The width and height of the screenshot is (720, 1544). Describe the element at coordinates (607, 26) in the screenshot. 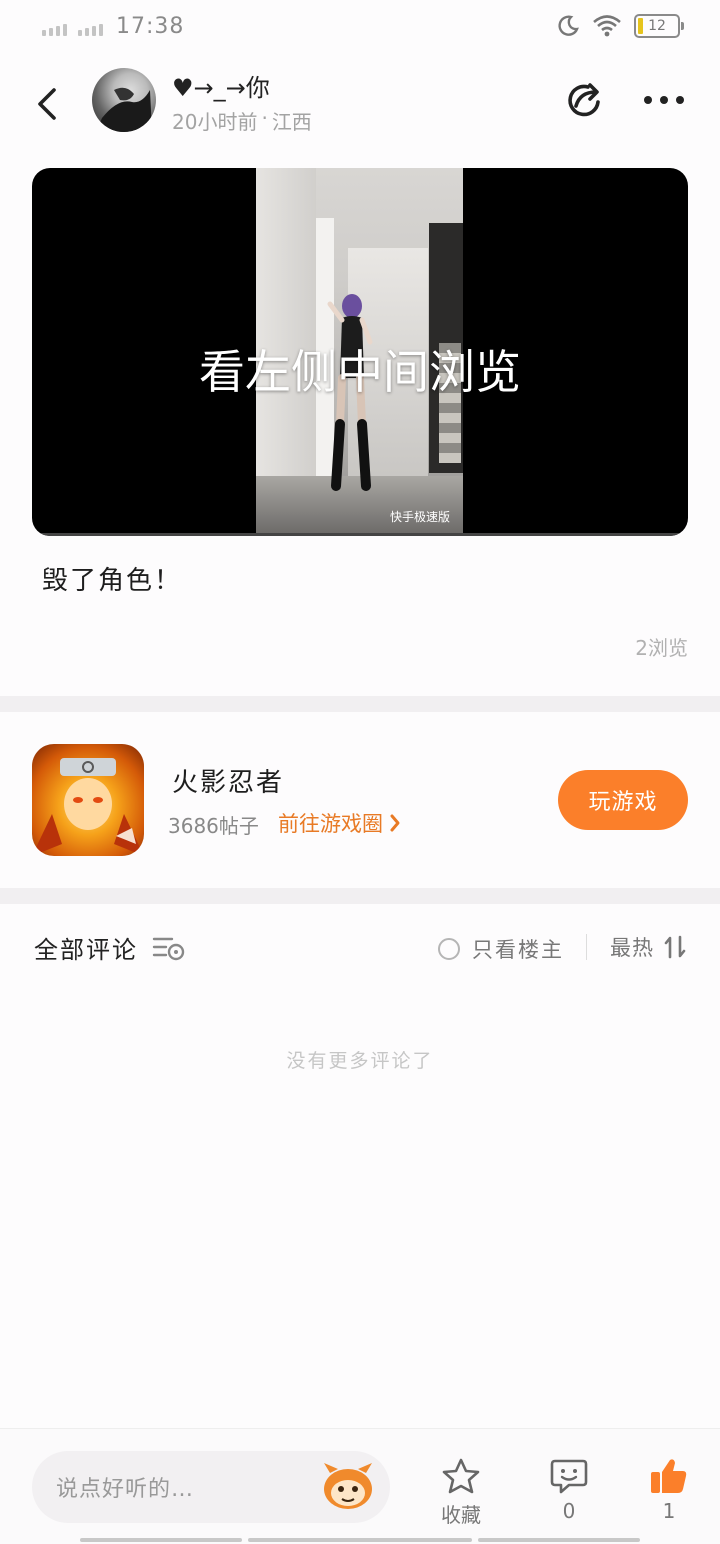

I see `wifi-icon` at that location.